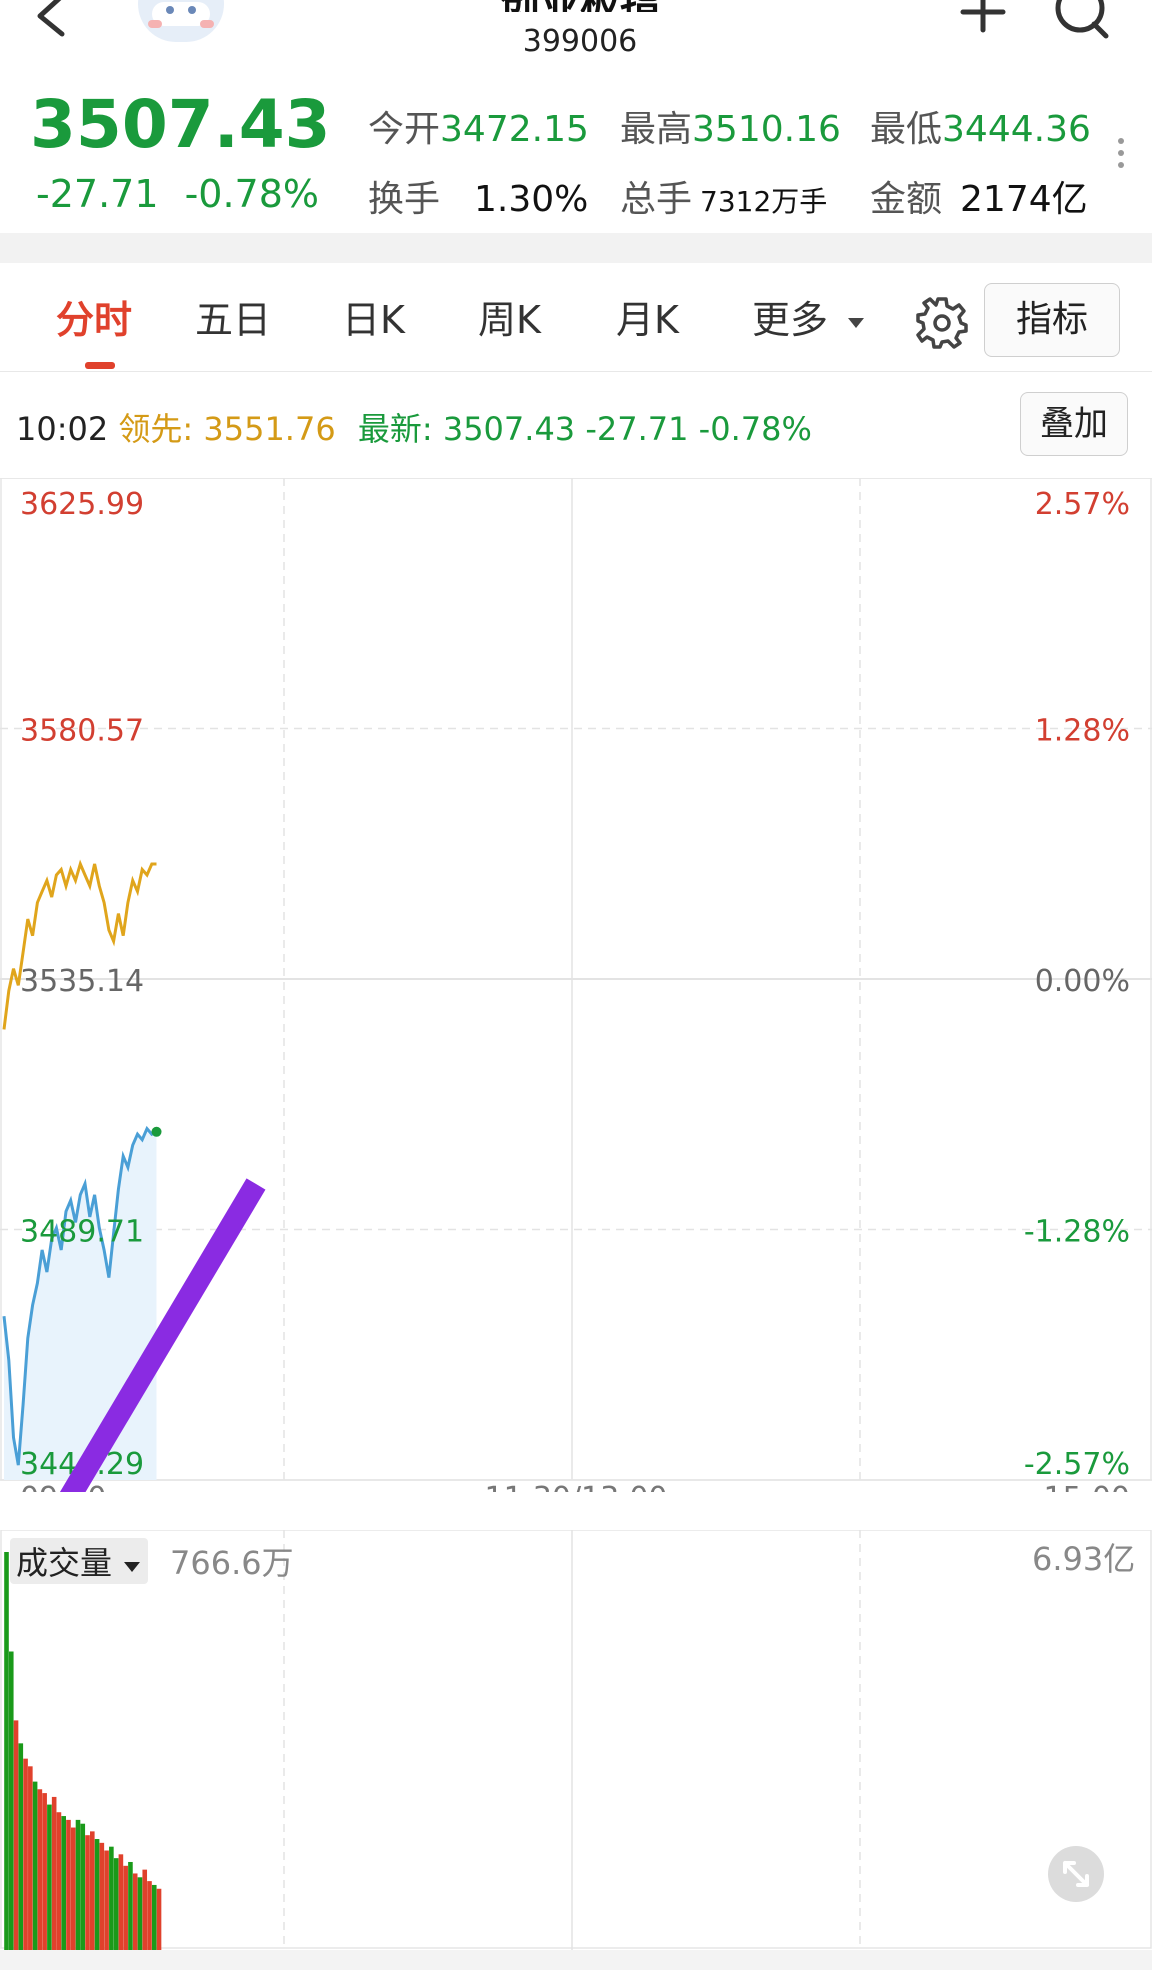 Image resolution: width=1152 pixels, height=1970 pixels. What do you see at coordinates (755, 429) in the screenshot?
I see `latest-percent: -0.78%` at bounding box center [755, 429].